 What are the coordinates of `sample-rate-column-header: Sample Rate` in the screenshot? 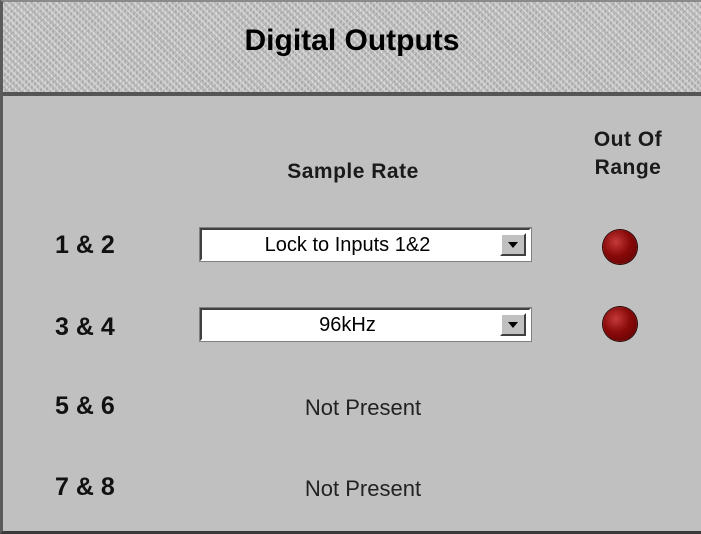 It's located at (353, 171).